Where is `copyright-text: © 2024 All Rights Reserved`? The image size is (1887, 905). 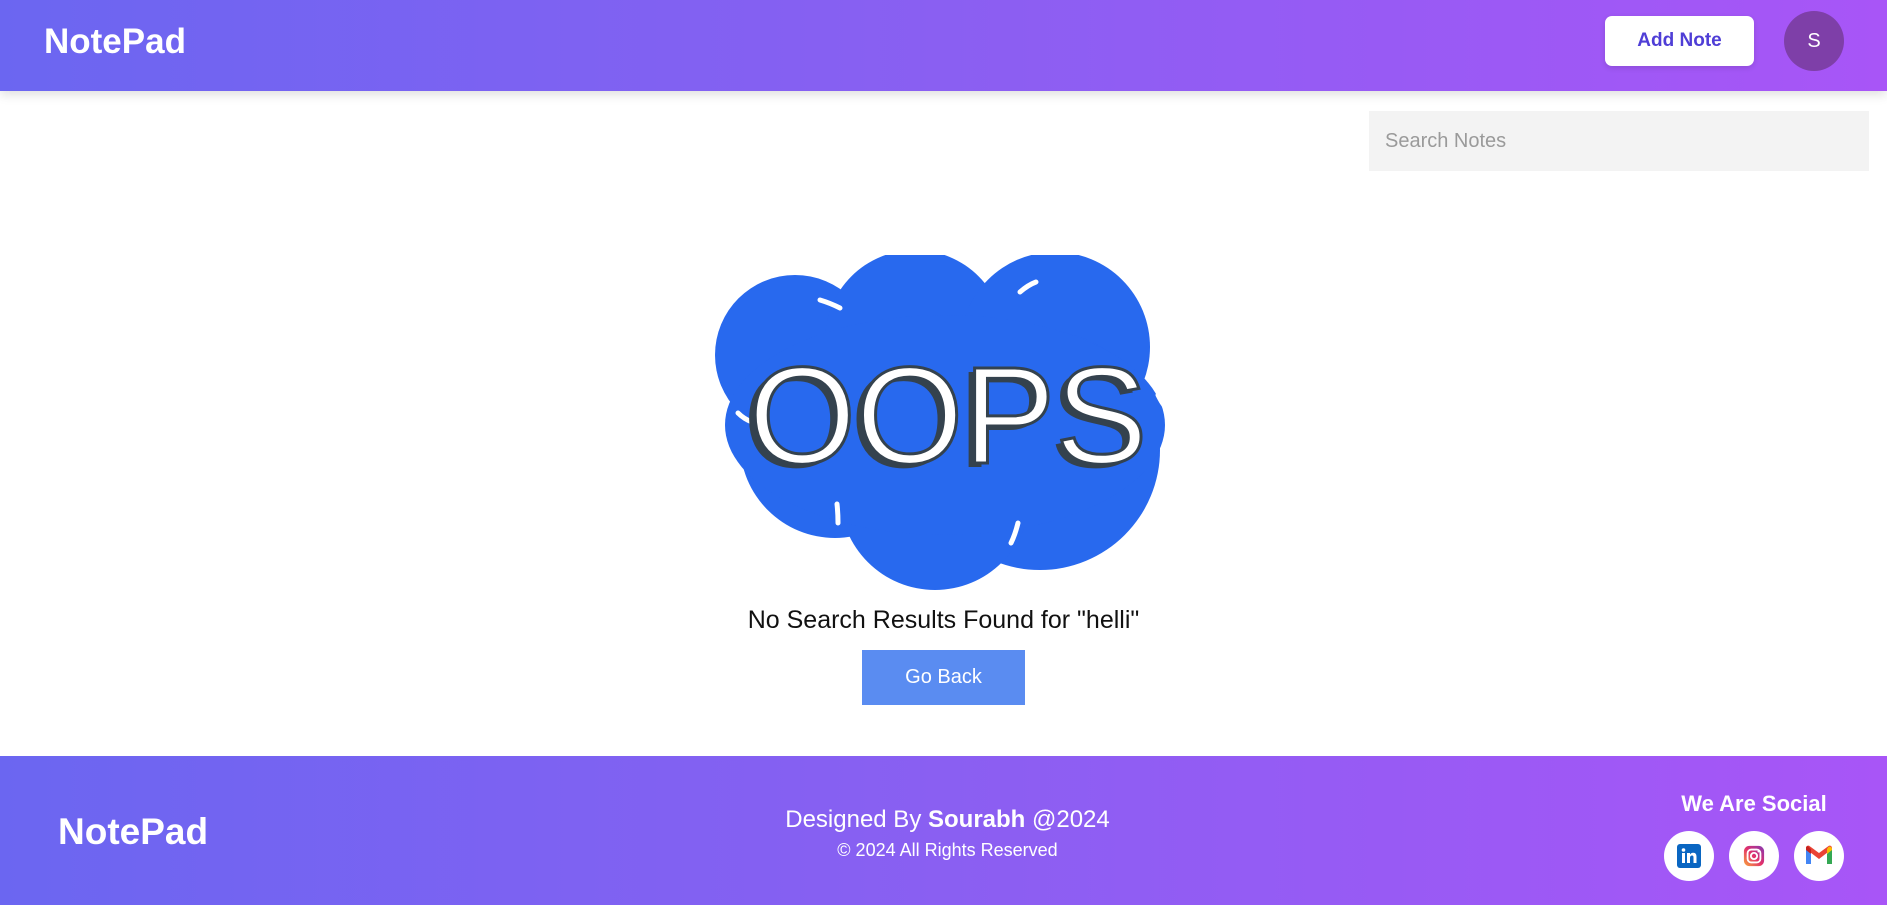
copyright-text: © 2024 All Rights Reserved is located at coordinates (947, 850).